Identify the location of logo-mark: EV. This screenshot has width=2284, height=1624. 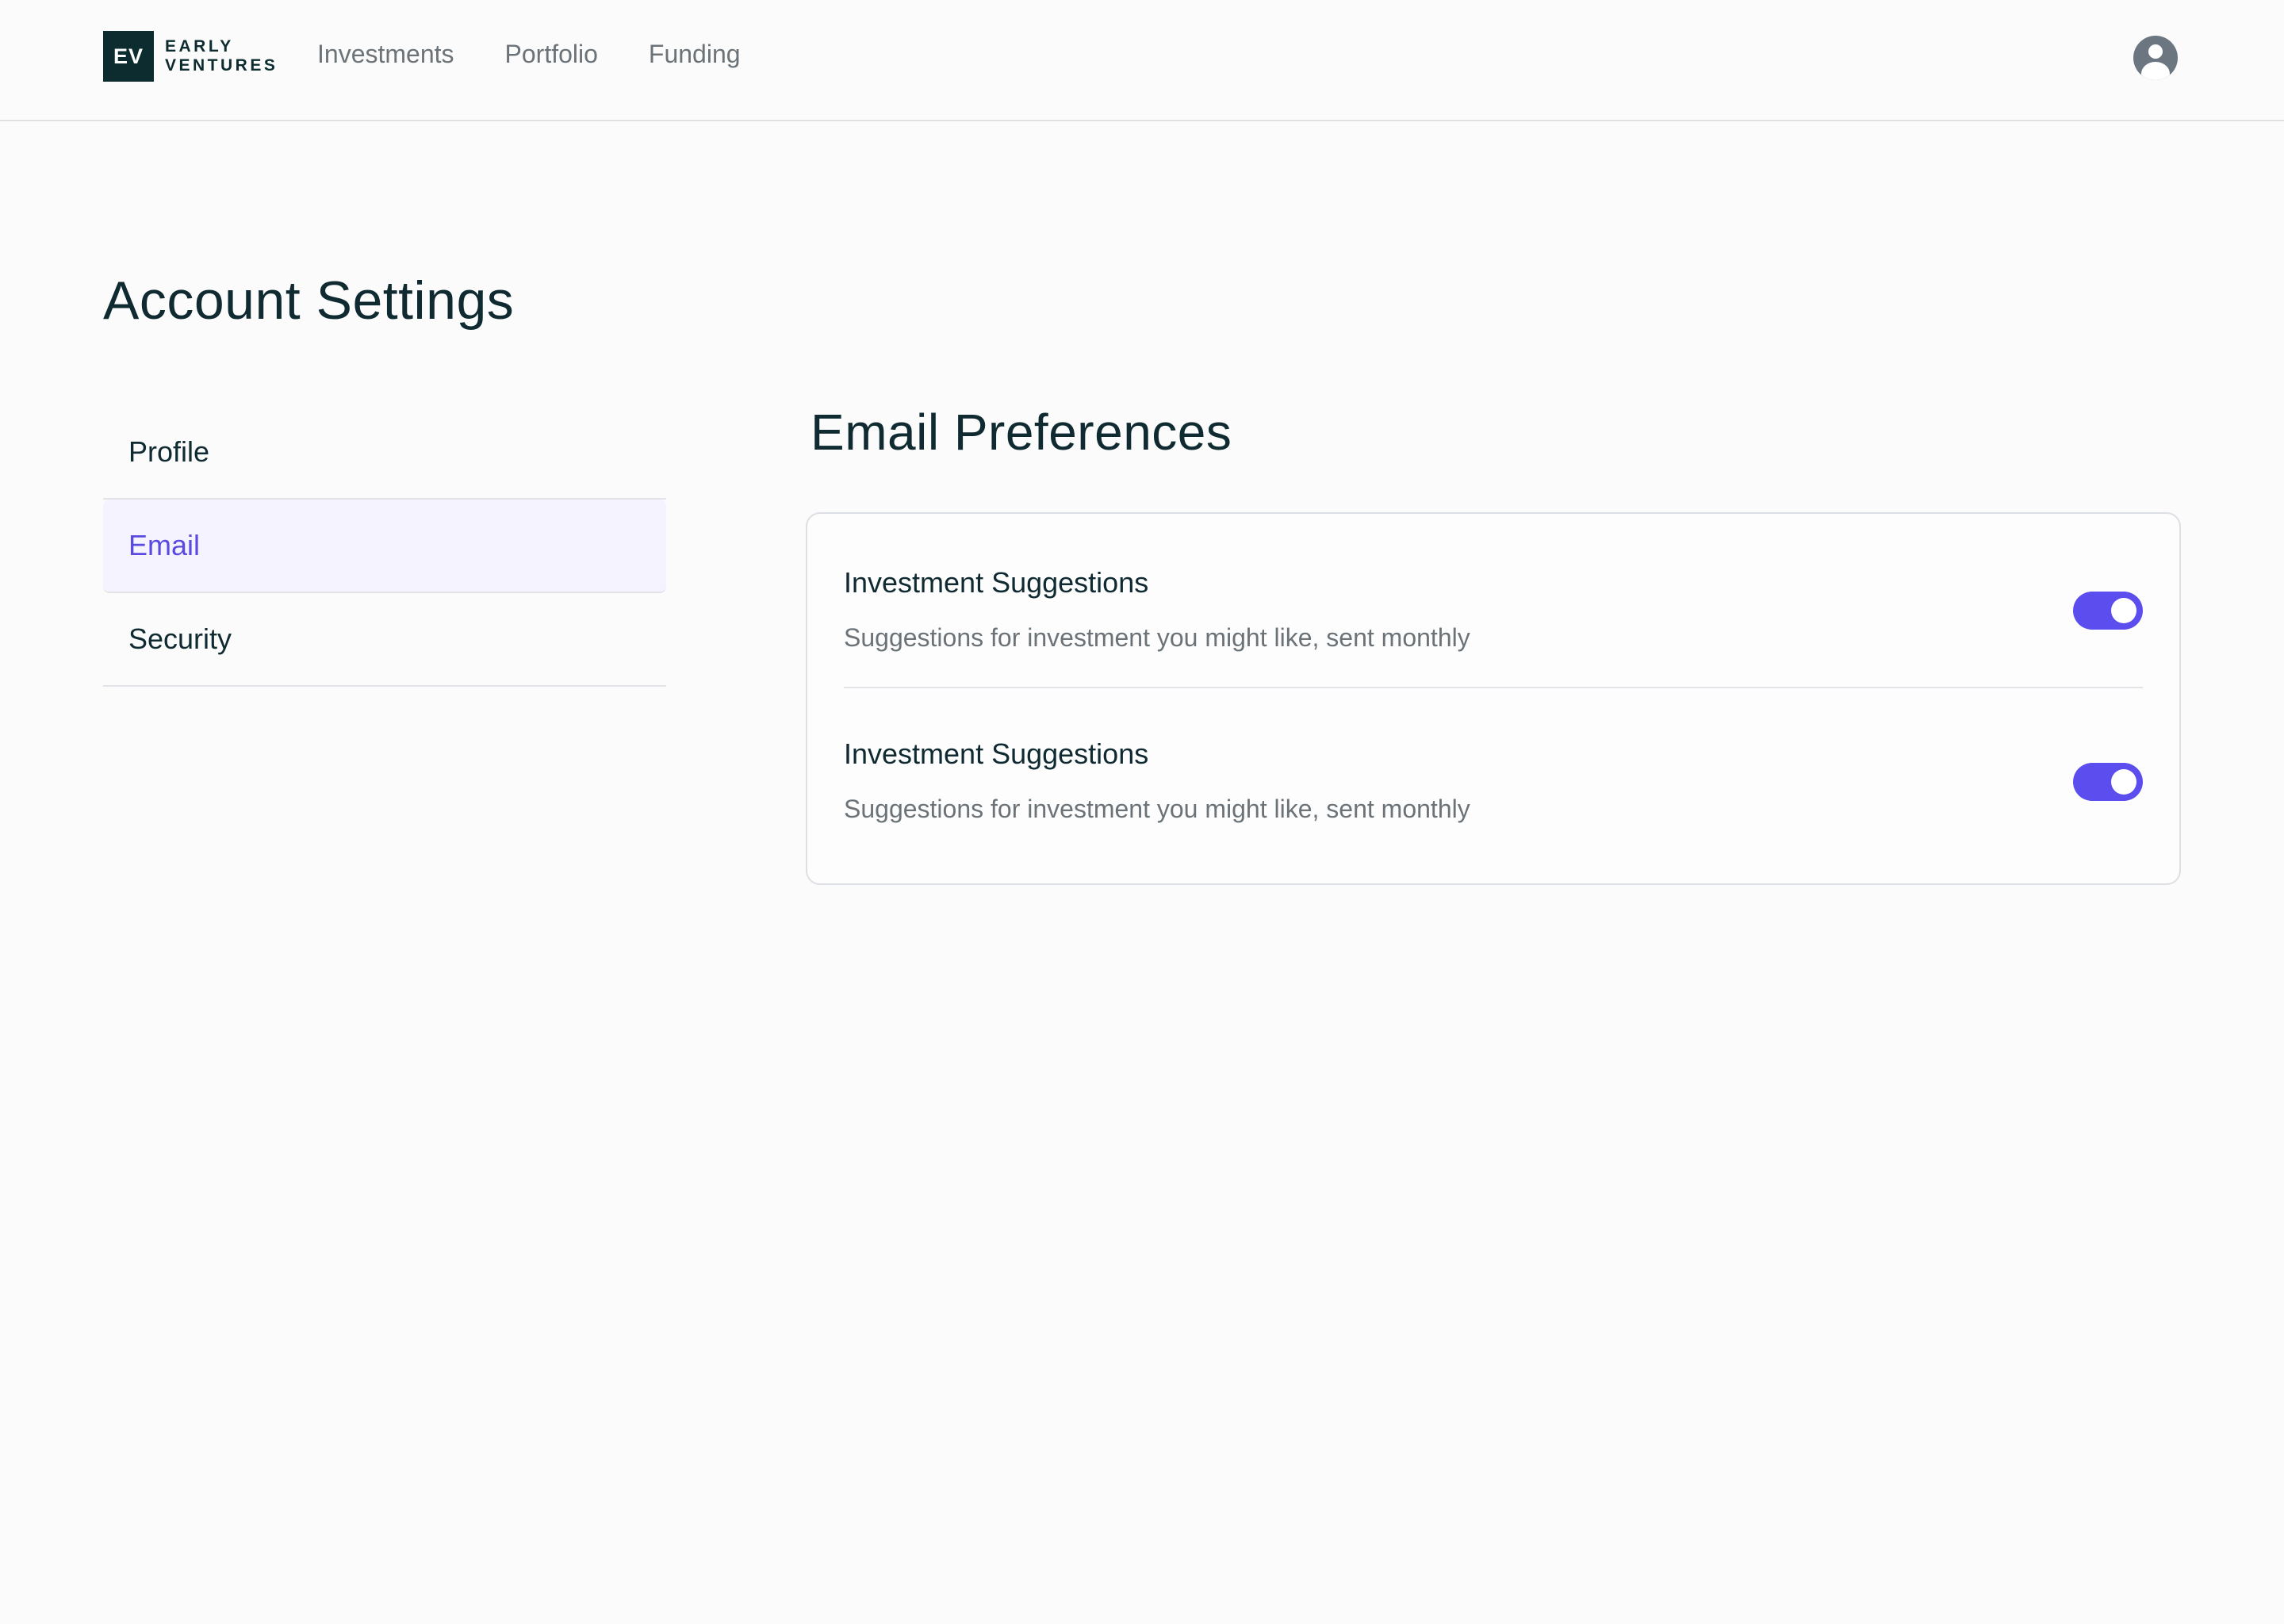
(128, 56).